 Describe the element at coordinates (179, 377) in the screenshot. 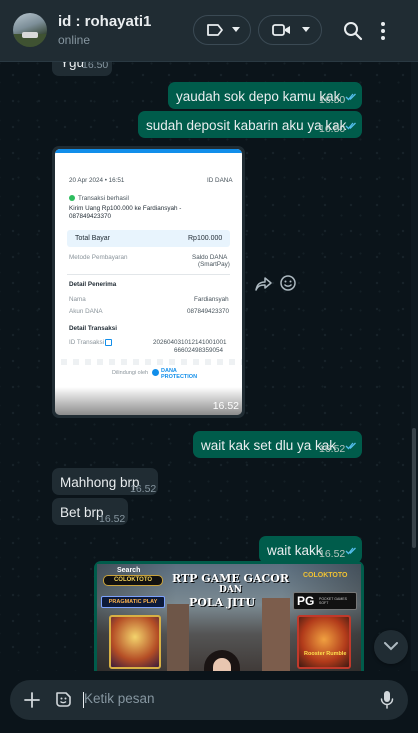

I see `footer-brand-2: PROTECTION` at that location.